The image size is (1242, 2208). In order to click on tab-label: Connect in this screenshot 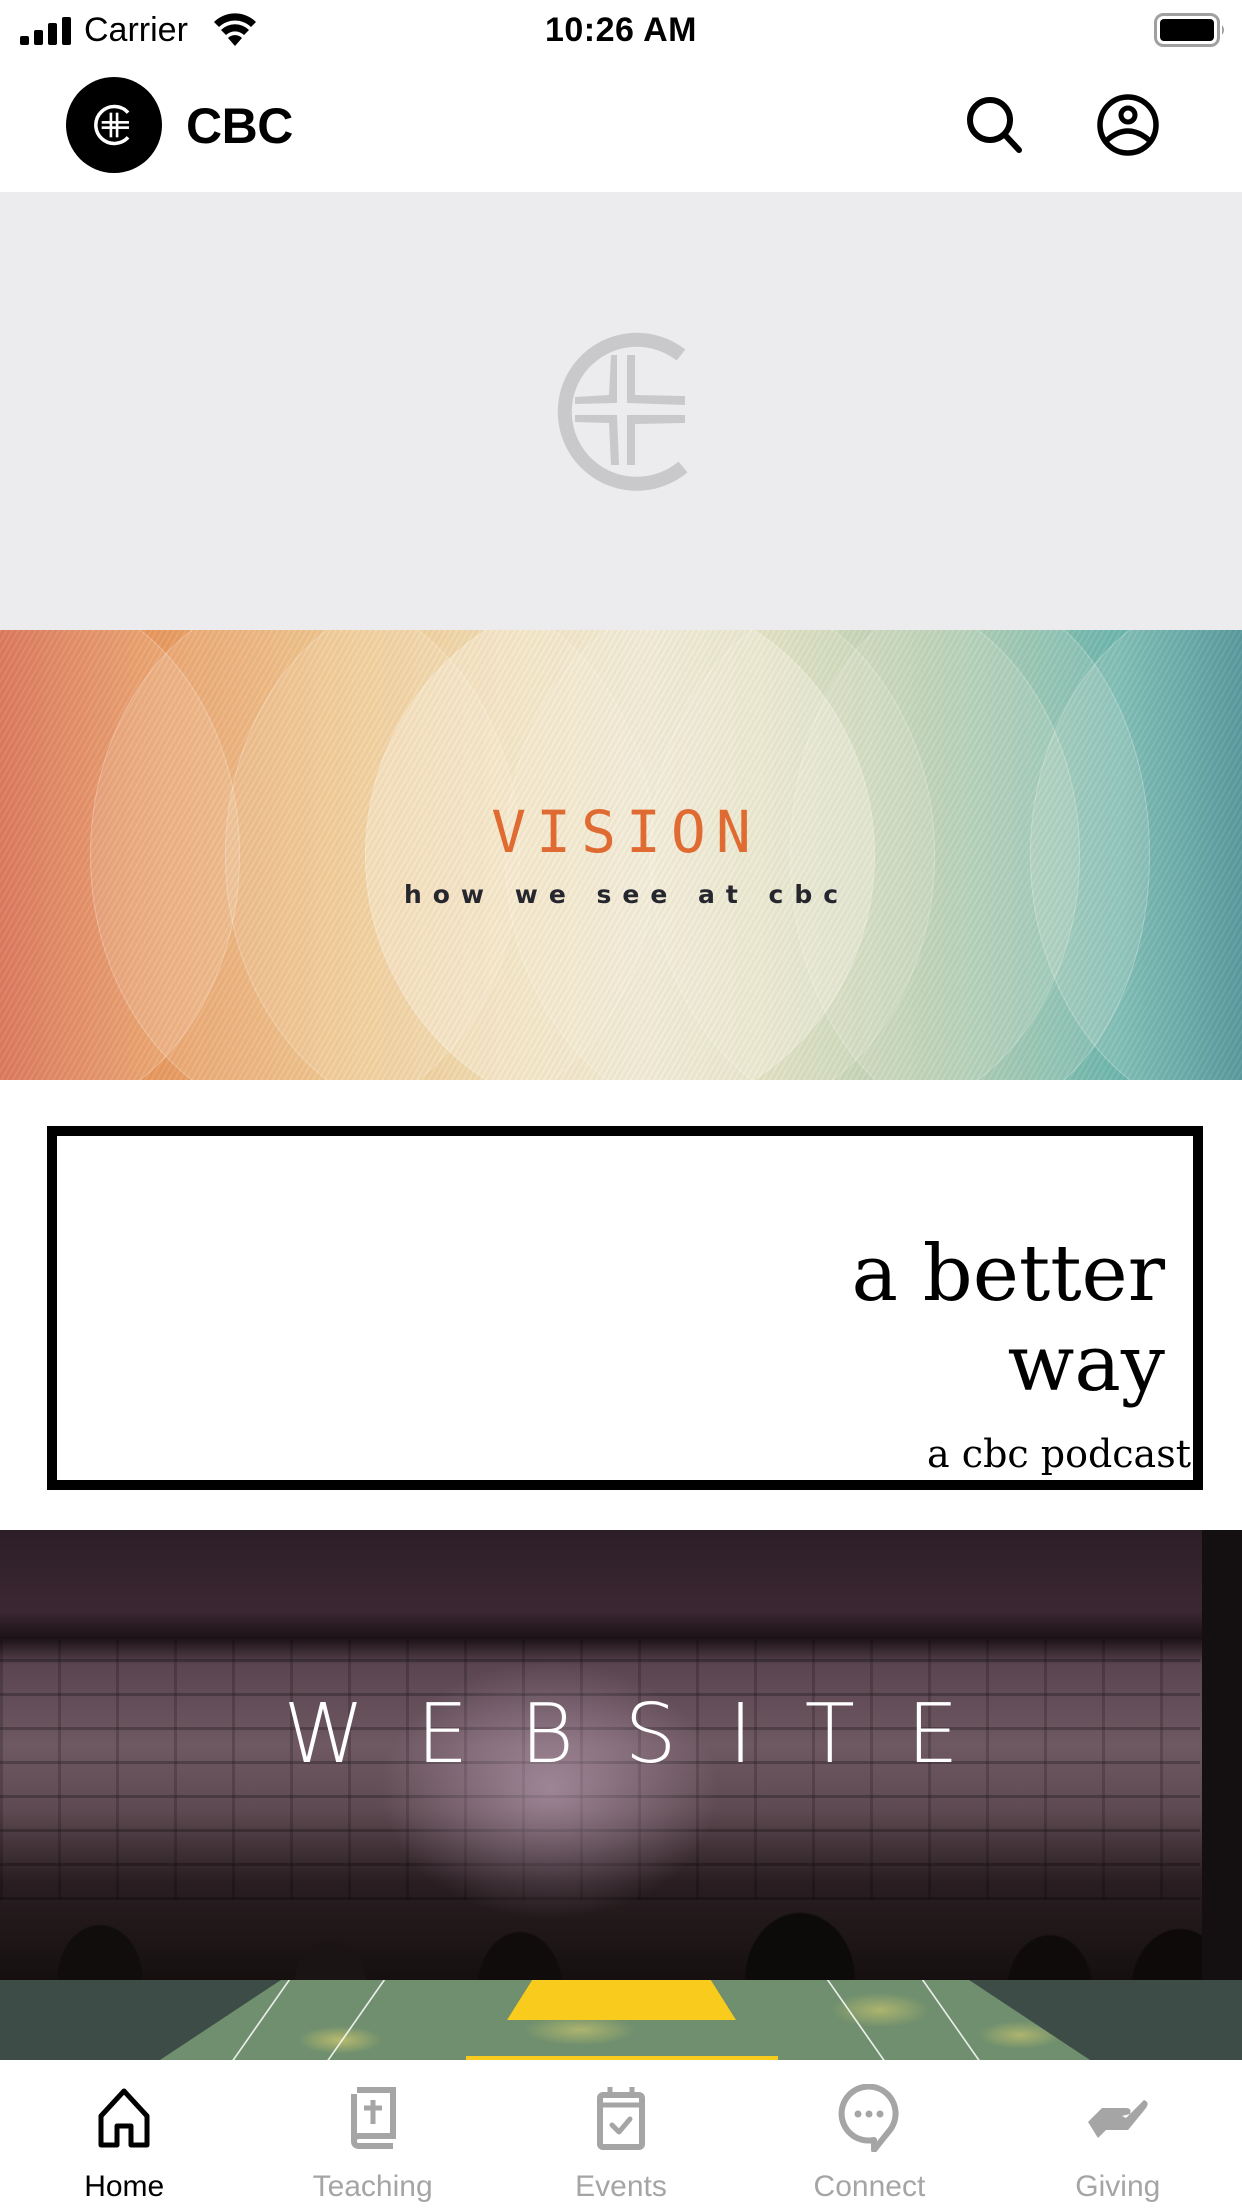, I will do `click(869, 2186)`.